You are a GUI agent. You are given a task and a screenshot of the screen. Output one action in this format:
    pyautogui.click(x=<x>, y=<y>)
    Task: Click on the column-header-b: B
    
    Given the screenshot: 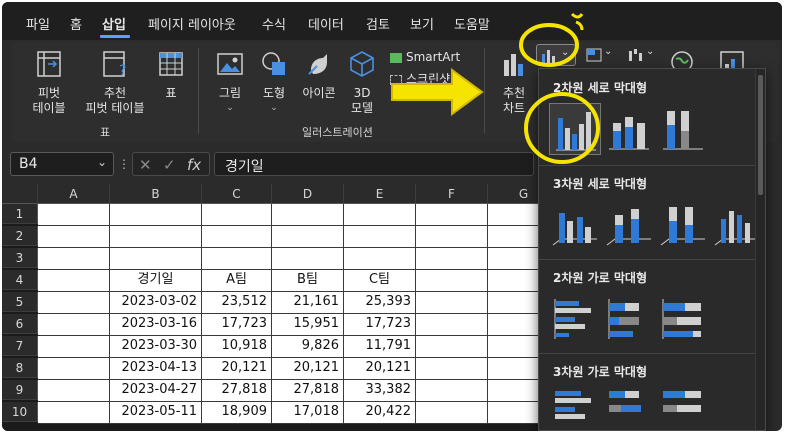 What is the action you would take?
    pyautogui.click(x=156, y=194)
    